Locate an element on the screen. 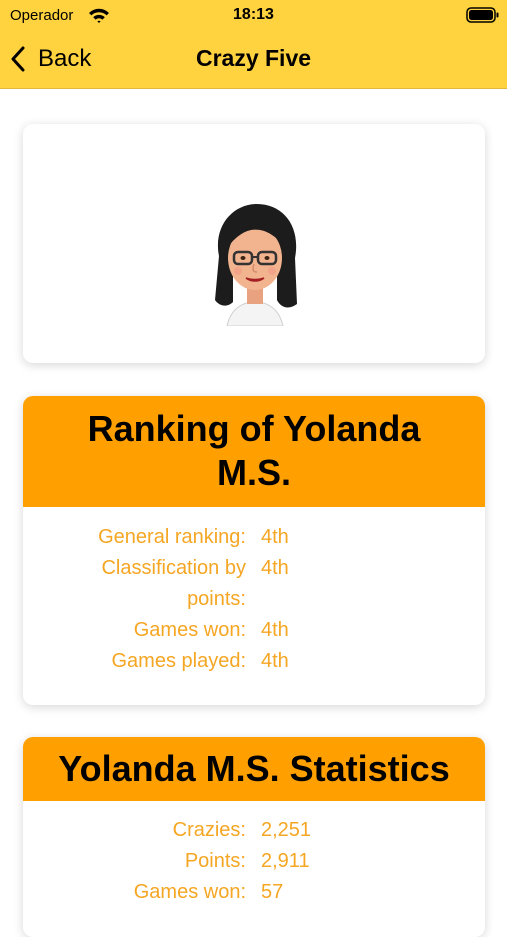 Image resolution: width=507 pixels, height=937 pixels. memoji-avatar-icon is located at coordinates (256, 265).